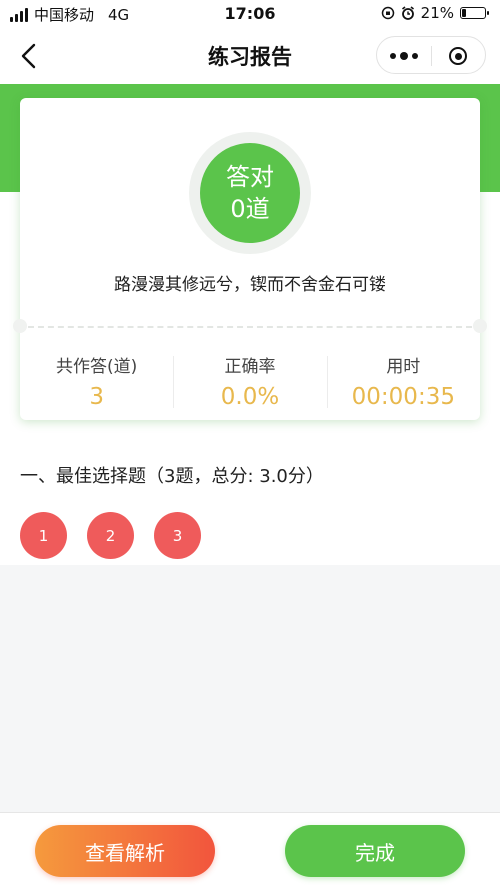 Image resolution: width=500 pixels, height=889 pixels. I want to click on nav-bar: 练习报告, so click(250, 56).